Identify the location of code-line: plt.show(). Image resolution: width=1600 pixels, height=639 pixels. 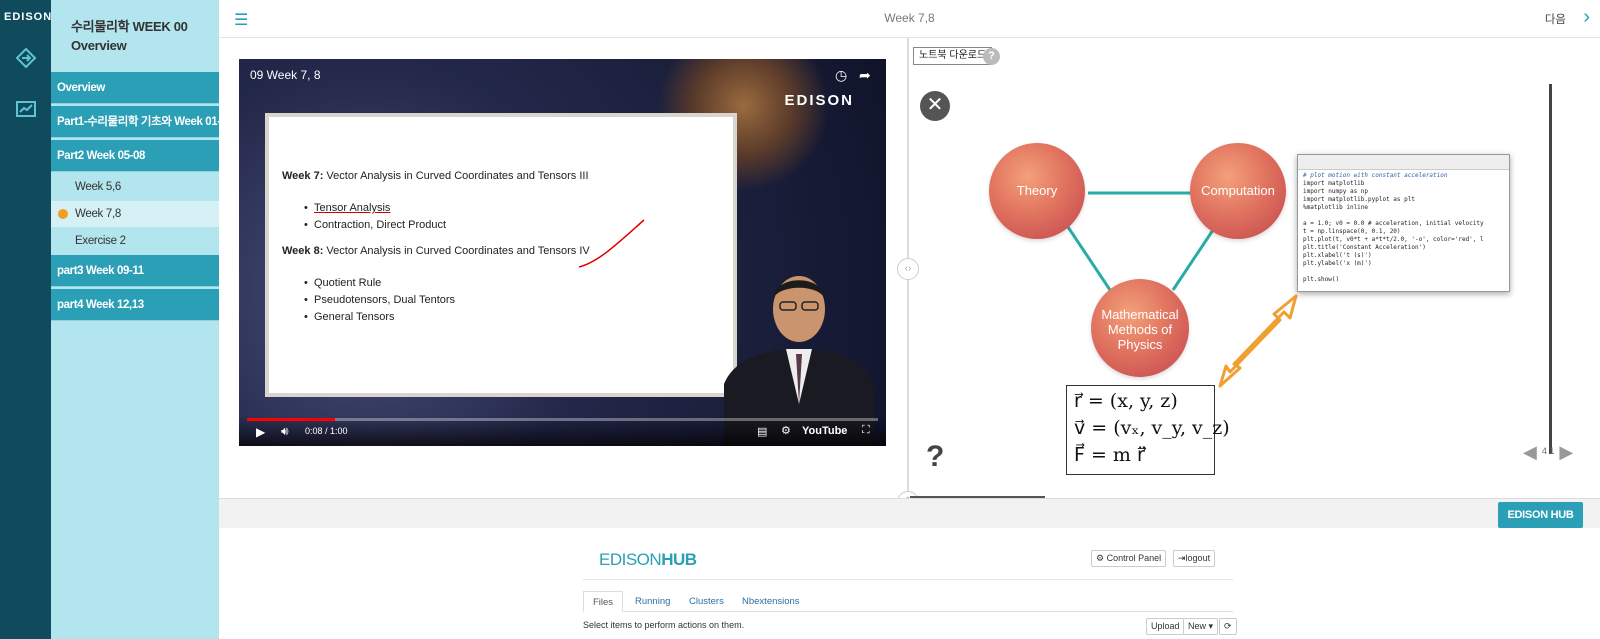
(1321, 279).